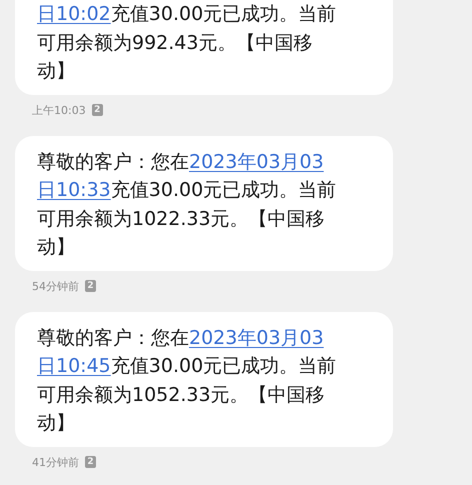 This screenshot has width=472, height=485. What do you see at coordinates (181, 219) in the screenshot?
I see `message-text: 可用余额为1022.33元。【中国移` at bounding box center [181, 219].